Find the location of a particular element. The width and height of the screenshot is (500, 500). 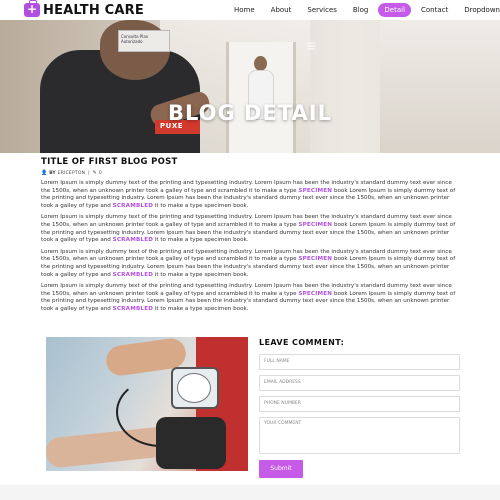

hero-signage-text: Consulta Plan Autorizado is located at coordinates (135, 39).